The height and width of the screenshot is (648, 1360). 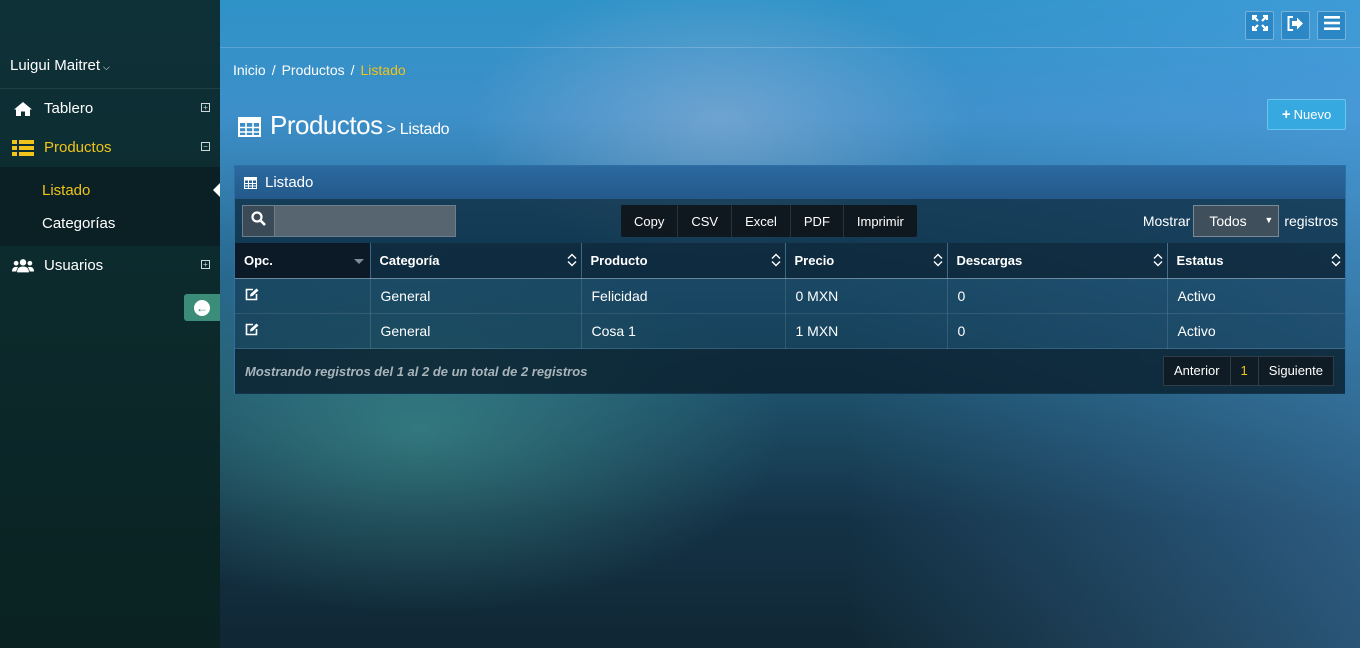 I want to click on cell-precio: 0 MXN, so click(x=866, y=296).